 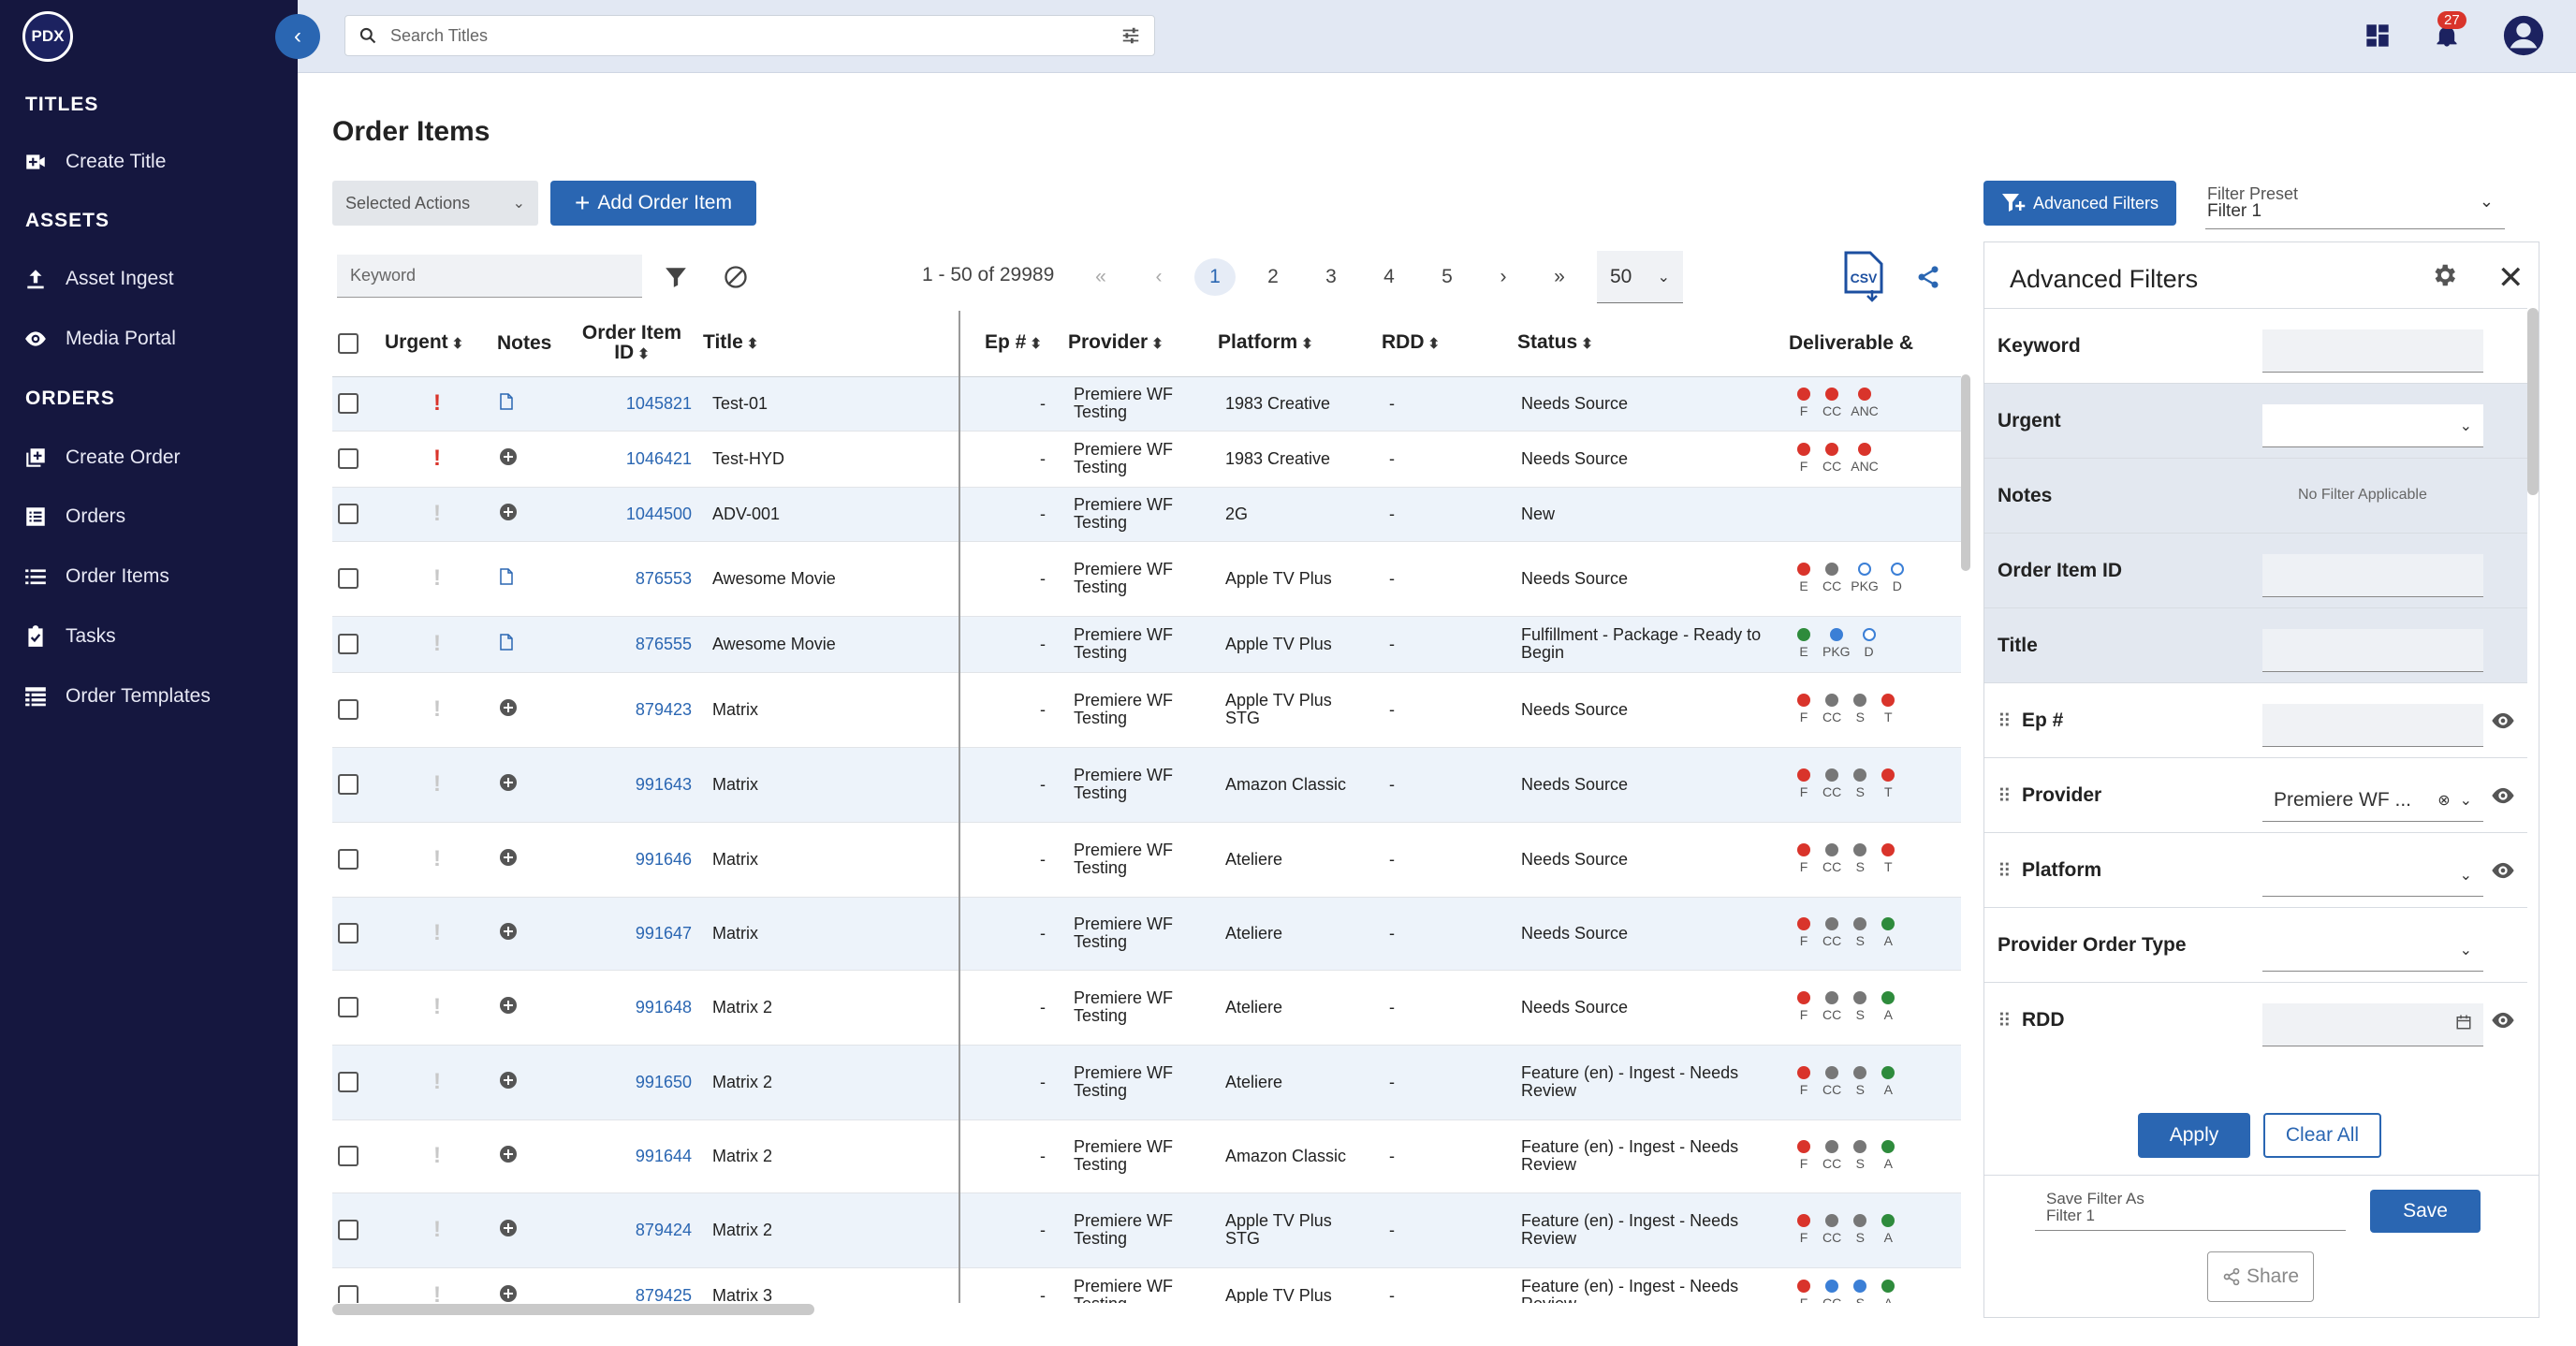 What do you see at coordinates (1560, 277) in the screenshot?
I see `last-page-button: »` at bounding box center [1560, 277].